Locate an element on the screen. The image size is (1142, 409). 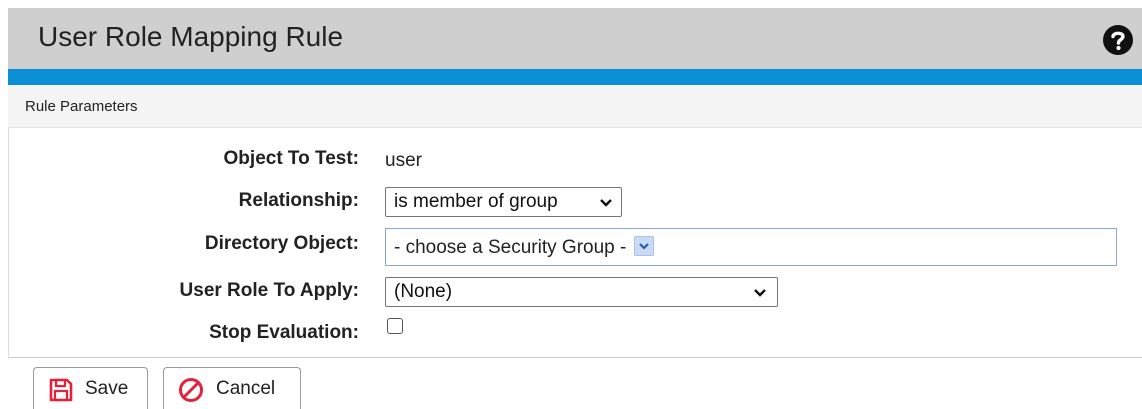
relationship-select: is member of group is located at coordinates (503, 202).